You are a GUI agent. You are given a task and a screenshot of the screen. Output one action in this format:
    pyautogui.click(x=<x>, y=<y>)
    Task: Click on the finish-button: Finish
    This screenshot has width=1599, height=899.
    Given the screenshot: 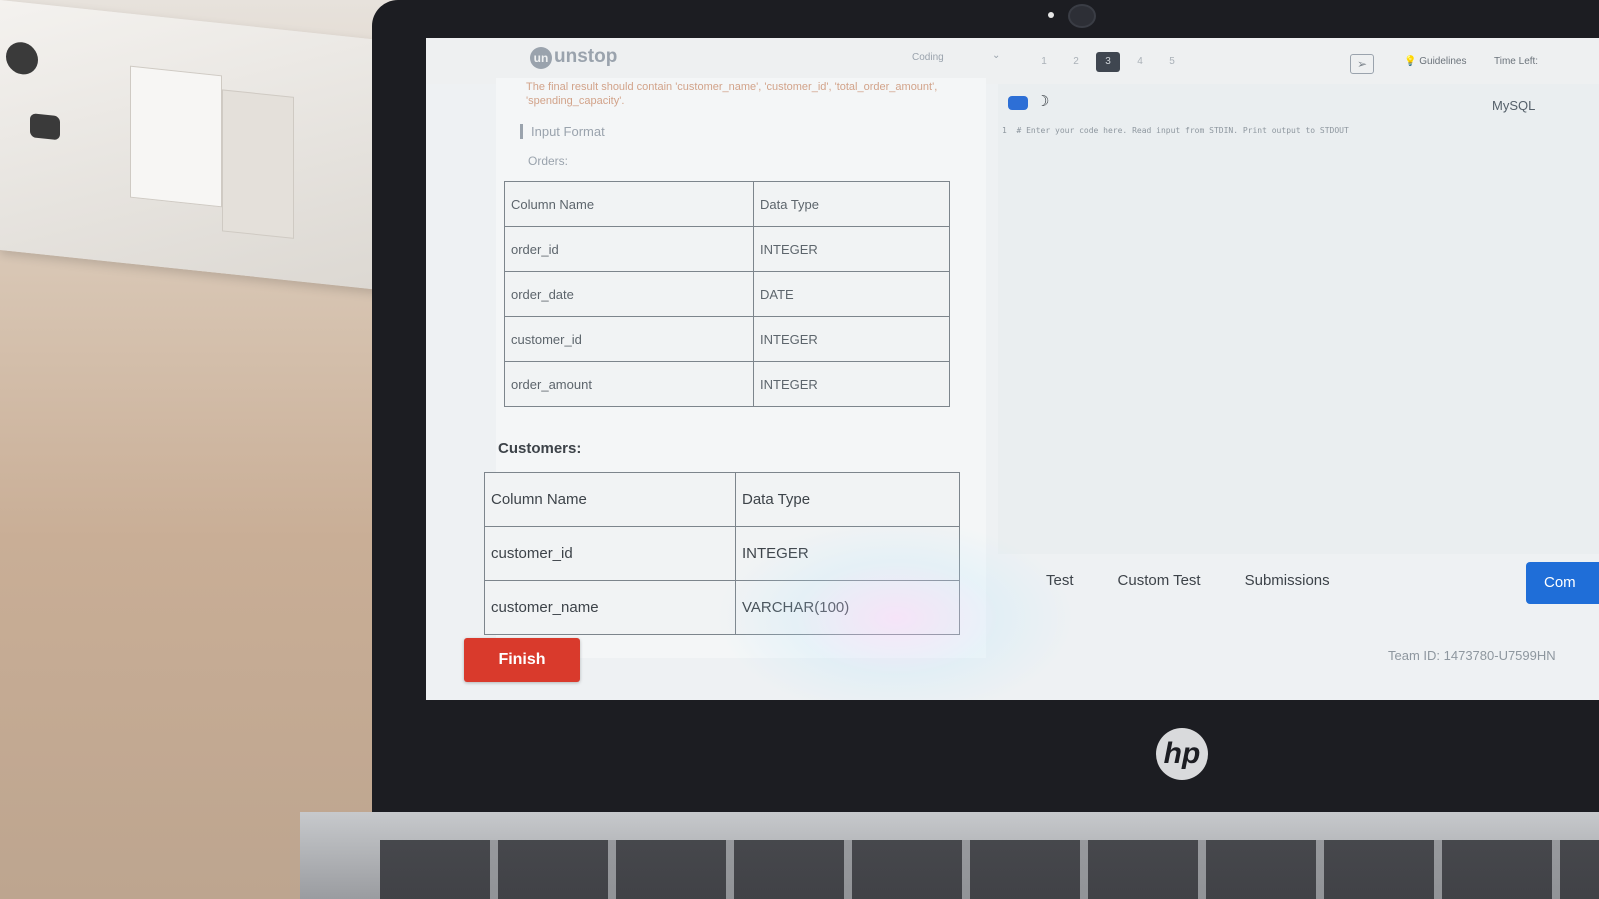 What is the action you would take?
    pyautogui.click(x=522, y=660)
    